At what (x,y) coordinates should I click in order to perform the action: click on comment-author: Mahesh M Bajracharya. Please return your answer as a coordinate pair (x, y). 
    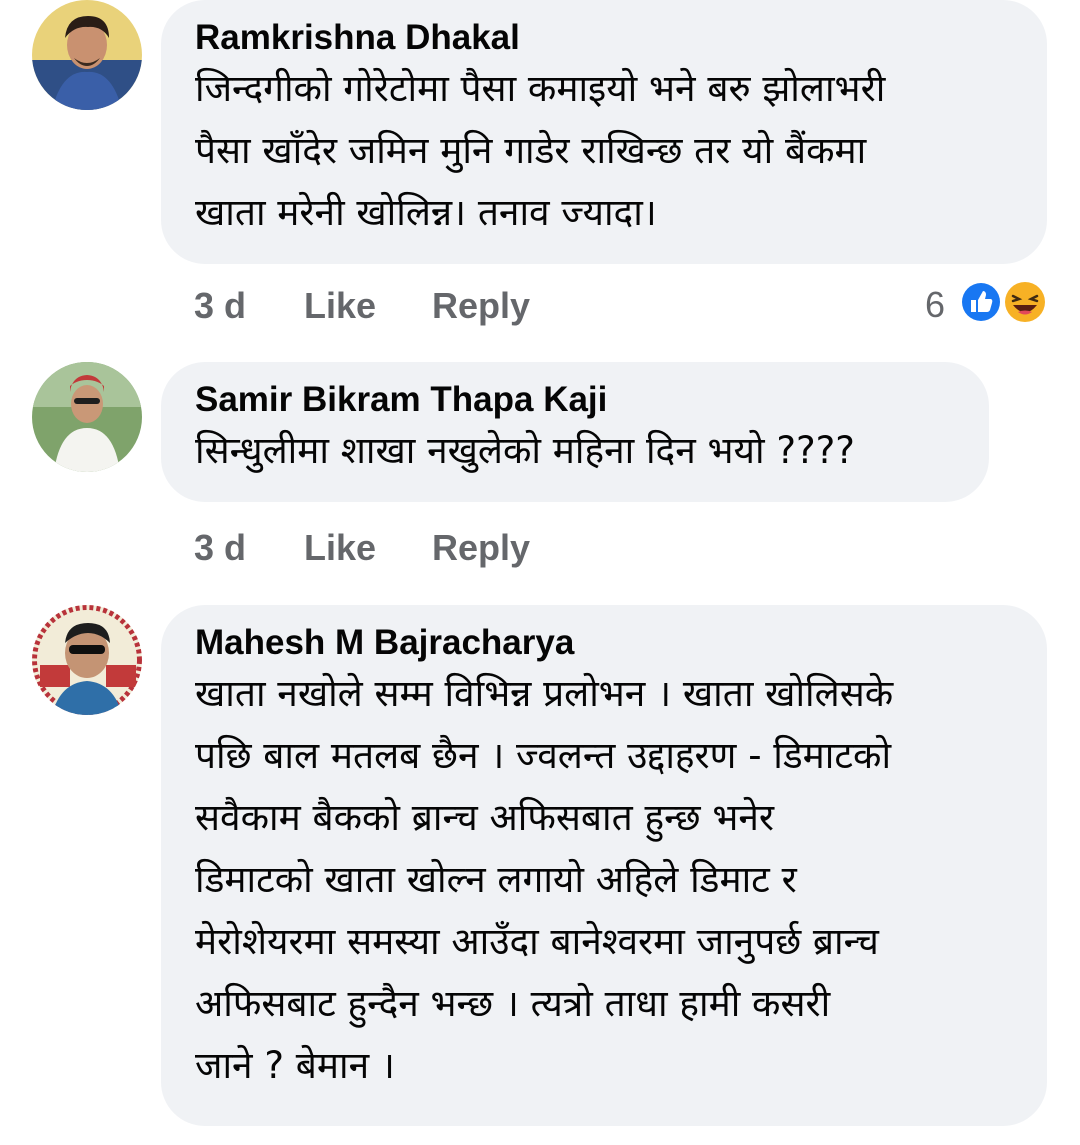
    Looking at the image, I should click on (604, 643).